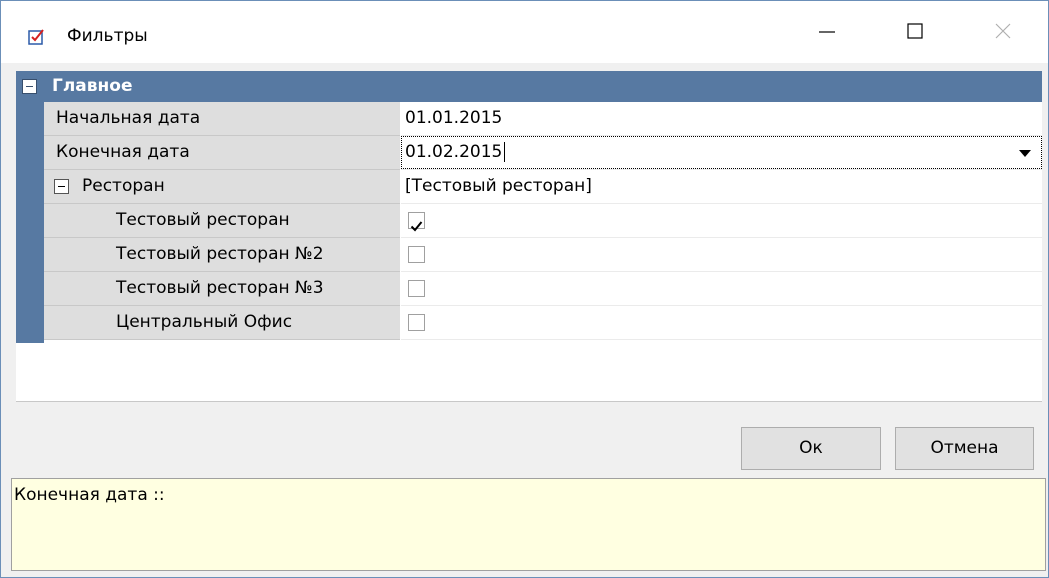 The height and width of the screenshot is (578, 1049). I want to click on category-indent-bar, so click(30, 222).